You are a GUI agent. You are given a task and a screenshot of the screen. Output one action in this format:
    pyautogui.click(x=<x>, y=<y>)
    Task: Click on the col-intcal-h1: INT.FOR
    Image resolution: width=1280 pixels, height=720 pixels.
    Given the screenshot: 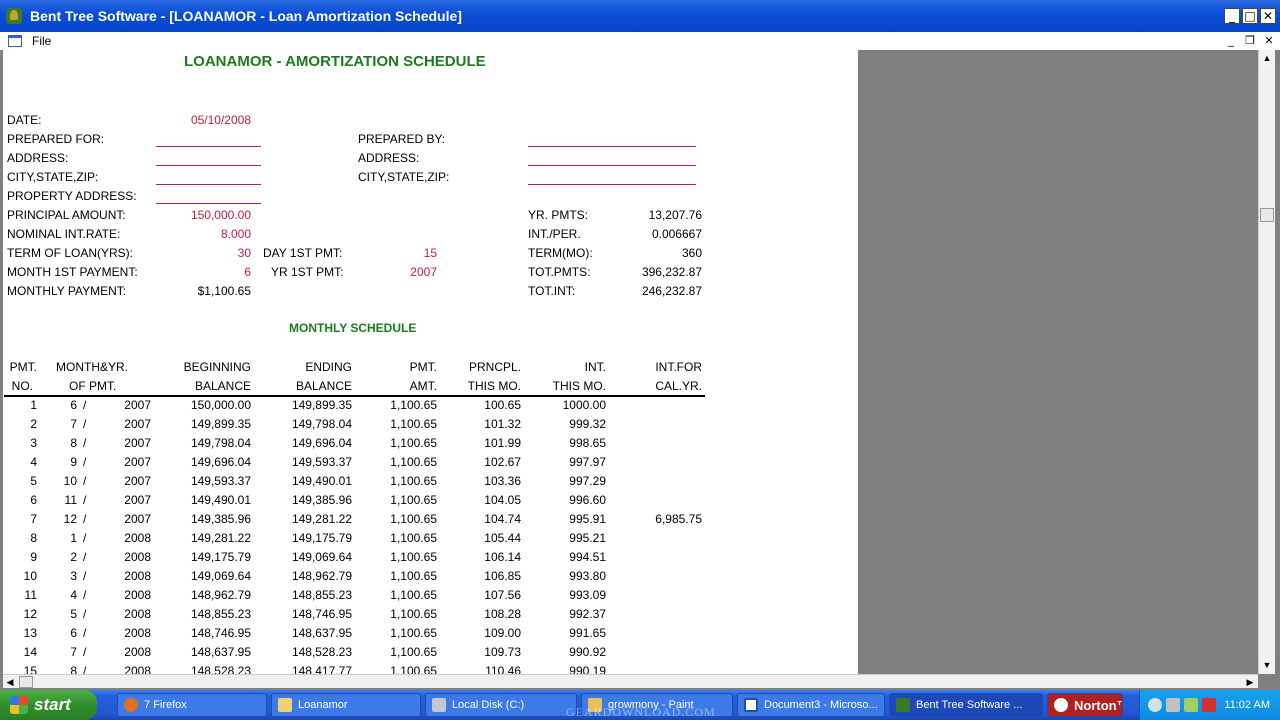 What is the action you would take?
    pyautogui.click(x=678, y=367)
    